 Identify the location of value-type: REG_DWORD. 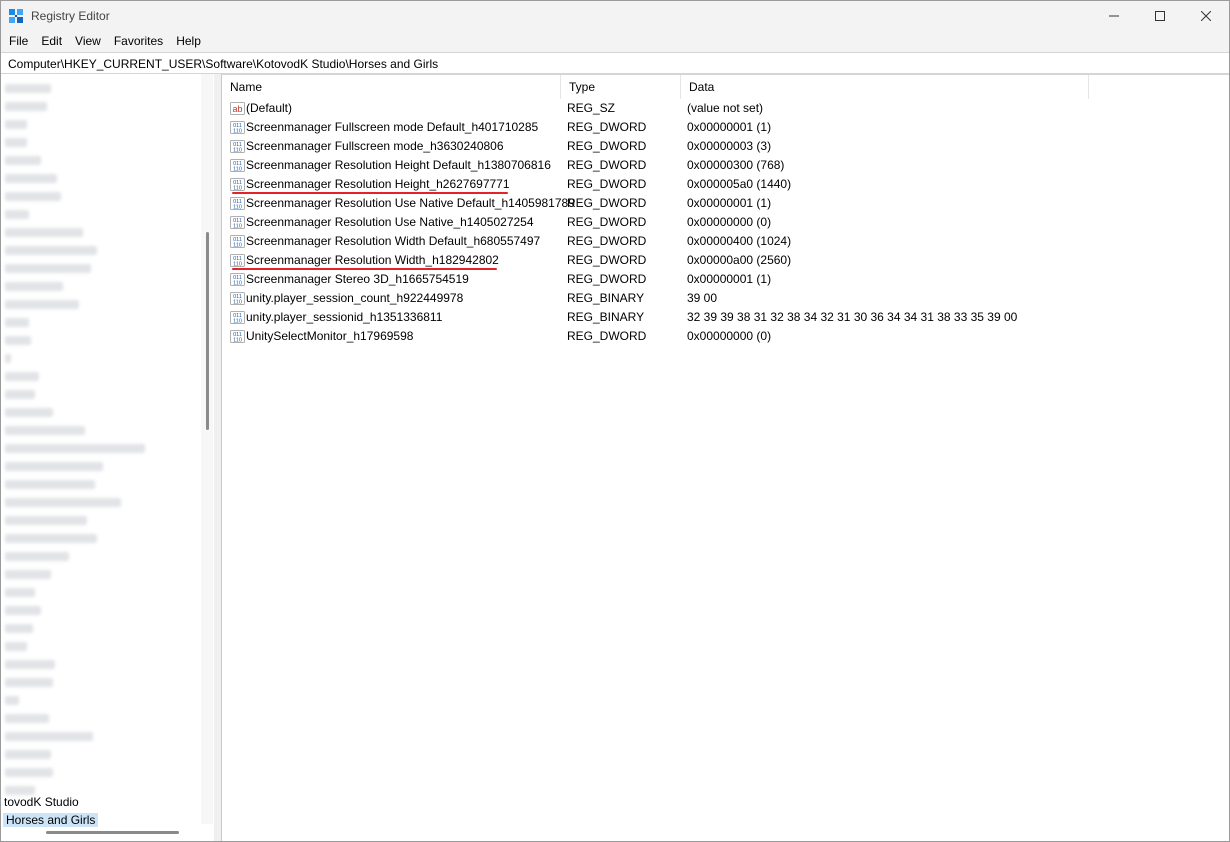
(607, 241).